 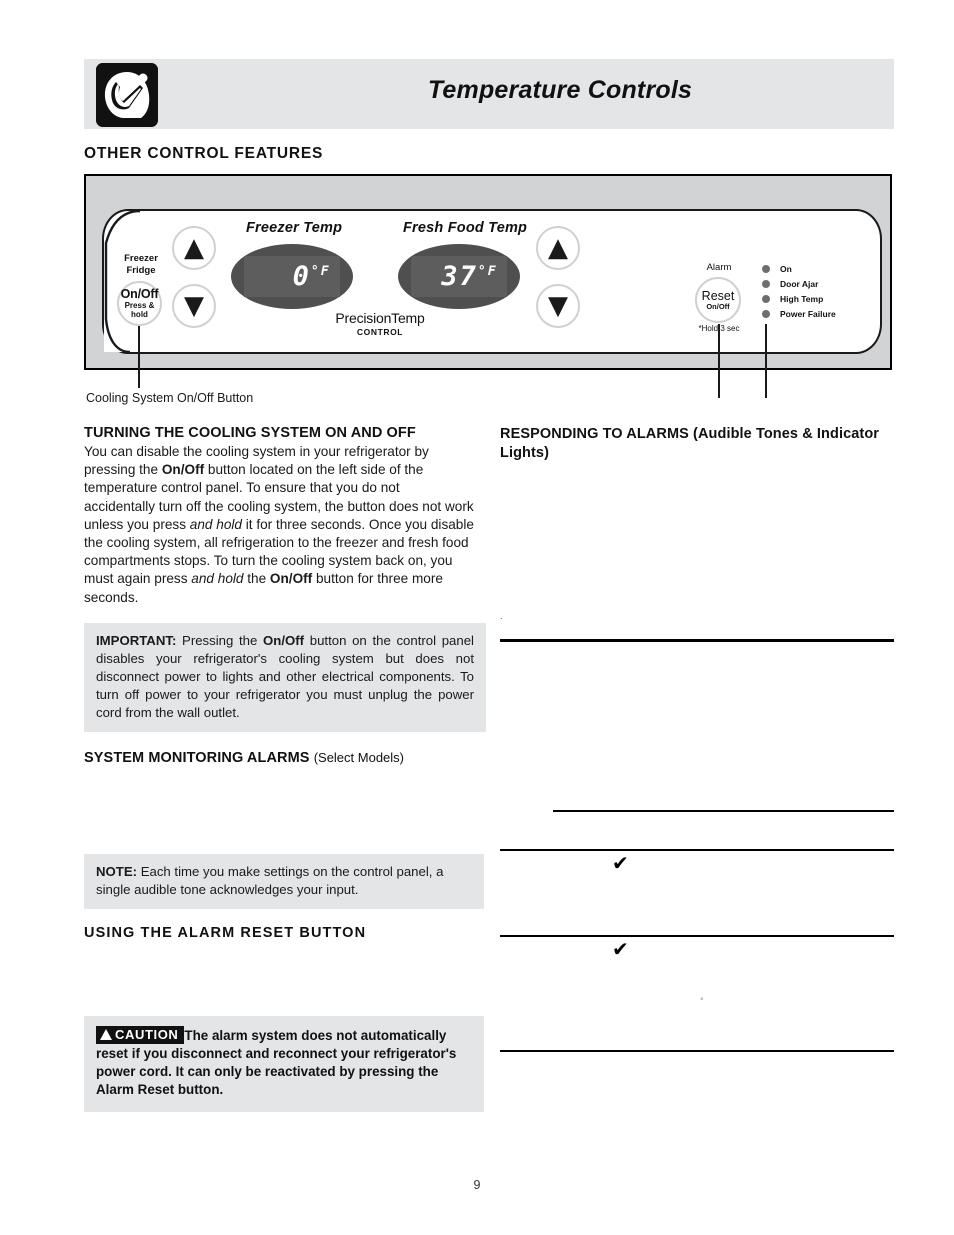 What do you see at coordinates (250, 433) in the screenshot?
I see `turning-cooling-heading: TURNING THE COOLING SYSTEM ON AND OFF` at bounding box center [250, 433].